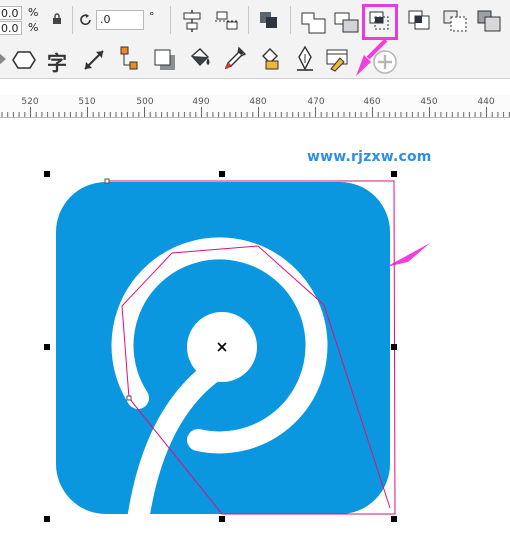  Describe the element at coordinates (377, 49) in the screenshot. I see `pointer-arrow` at that location.